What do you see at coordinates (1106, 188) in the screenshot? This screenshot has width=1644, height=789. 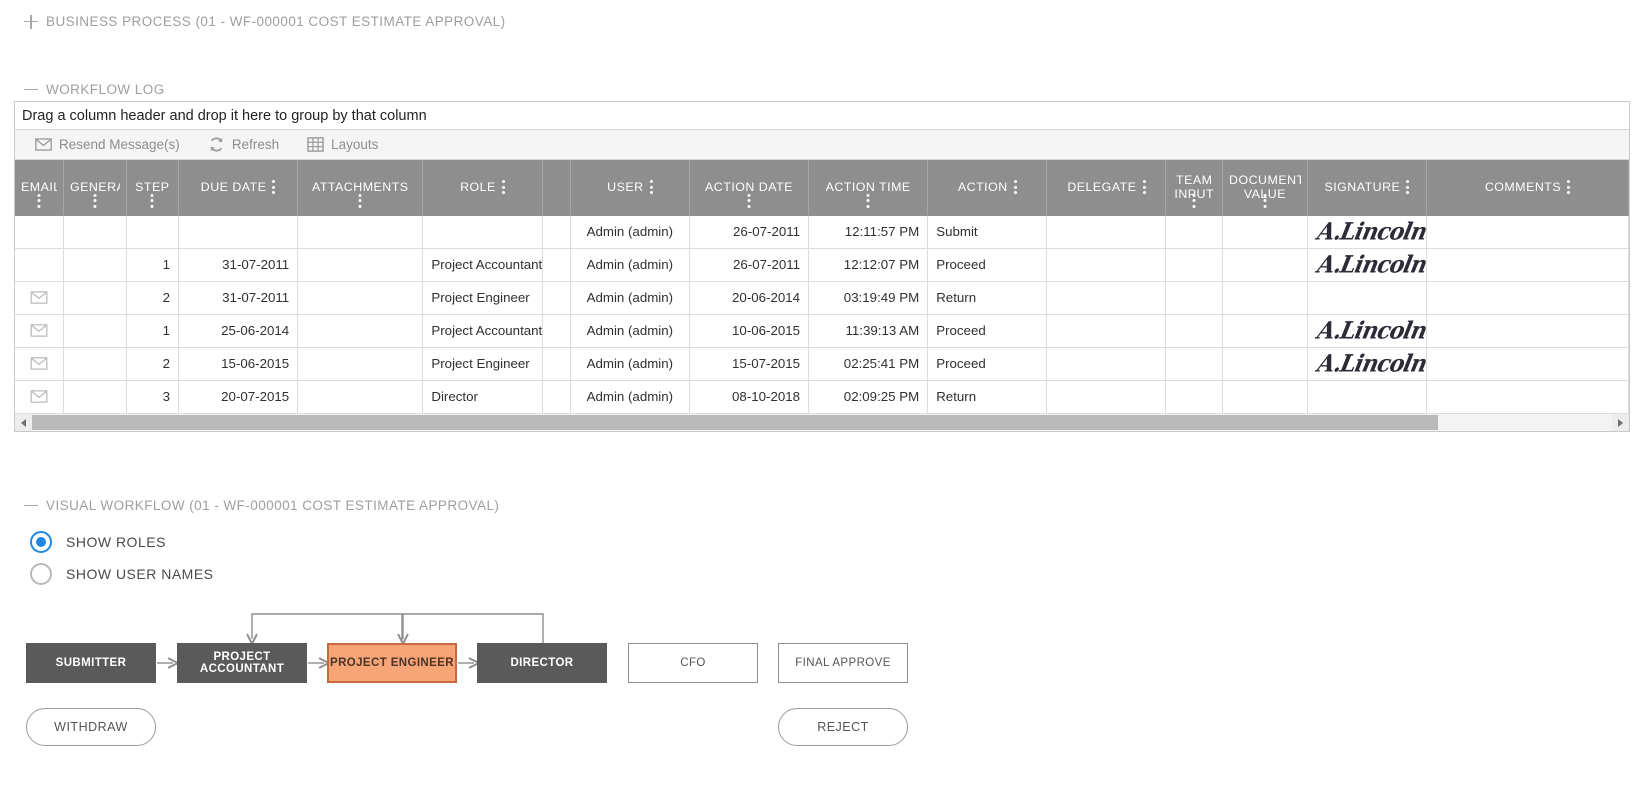 I see `column-header-delegate: DELEGATE` at bounding box center [1106, 188].